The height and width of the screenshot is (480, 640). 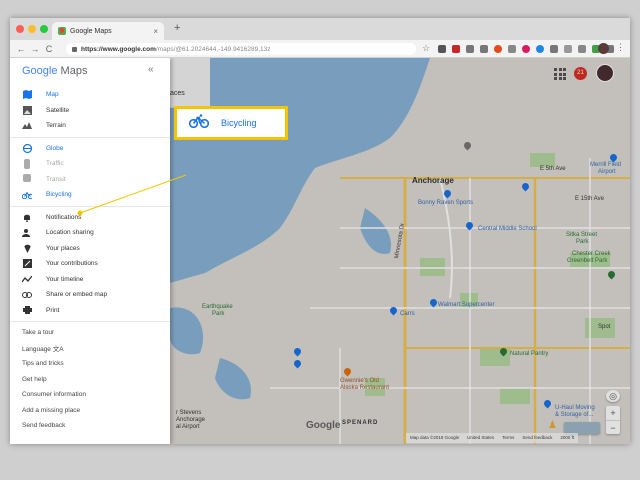 I want to click on tab-title: Google Maps, so click(x=91, y=31).